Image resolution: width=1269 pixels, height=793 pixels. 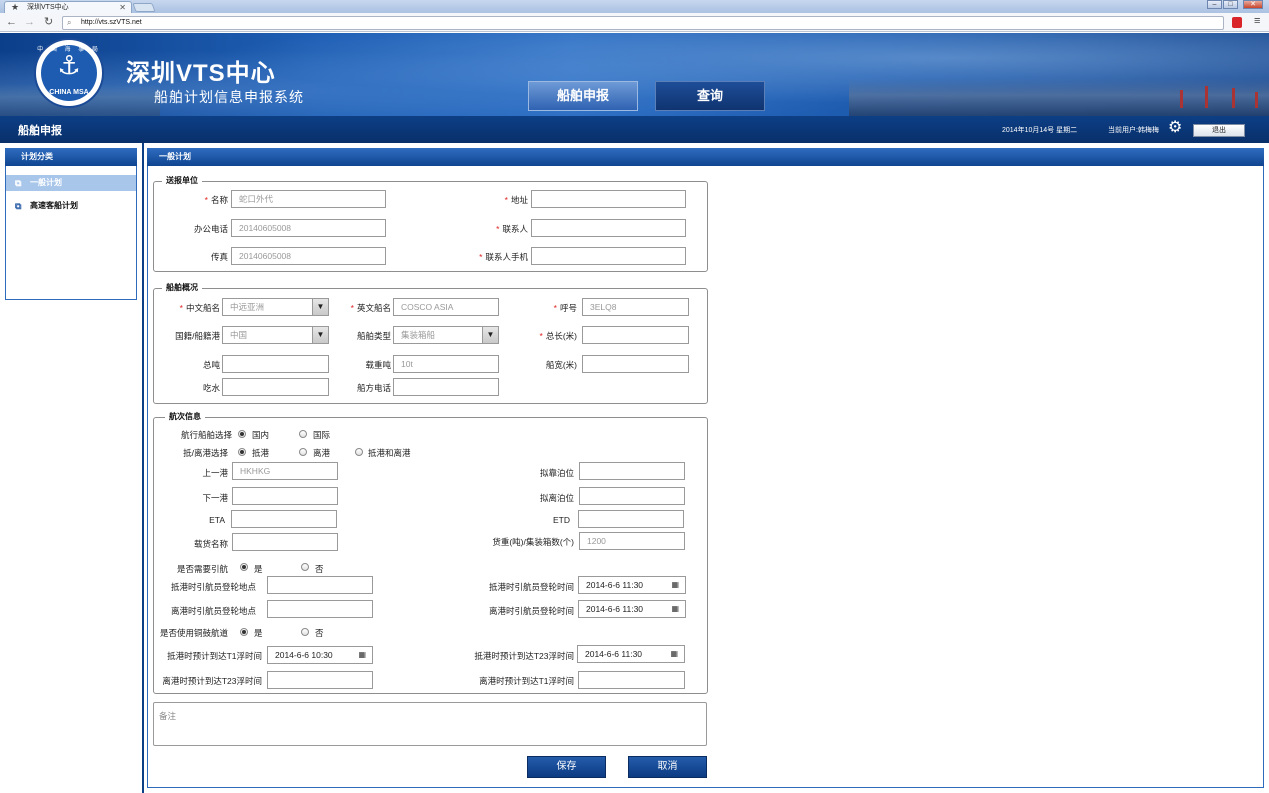 I want to click on title-bar, so click(x=634, y=129).